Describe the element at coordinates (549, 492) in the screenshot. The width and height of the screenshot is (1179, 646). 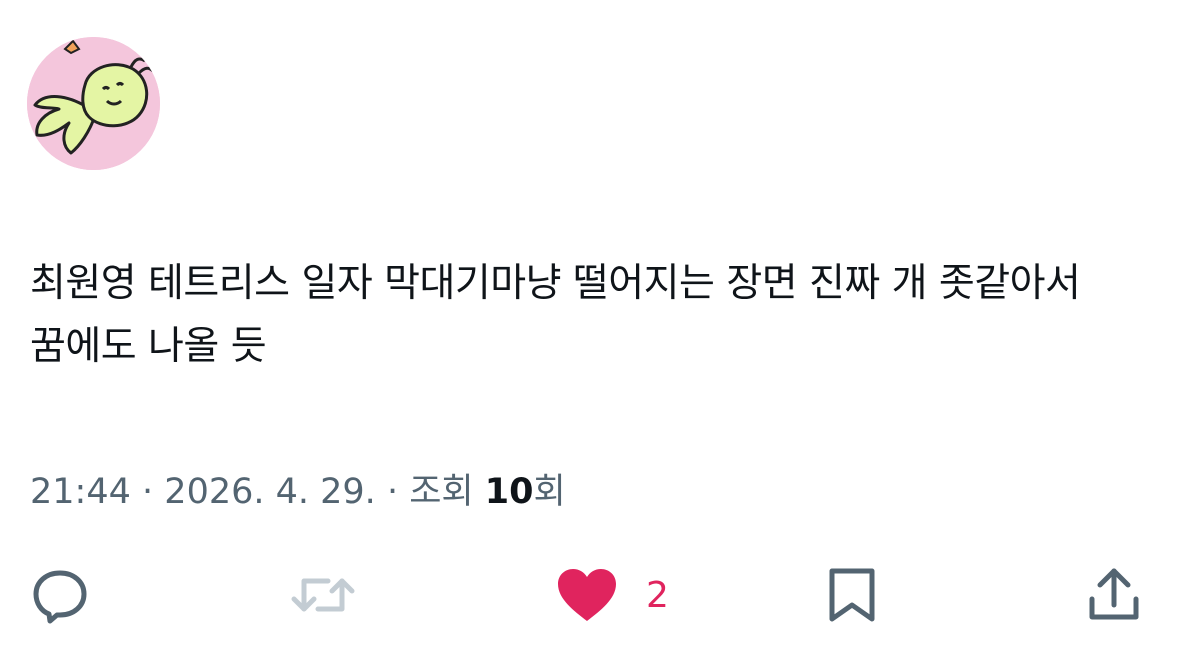
I see `views-unit: 회` at that location.